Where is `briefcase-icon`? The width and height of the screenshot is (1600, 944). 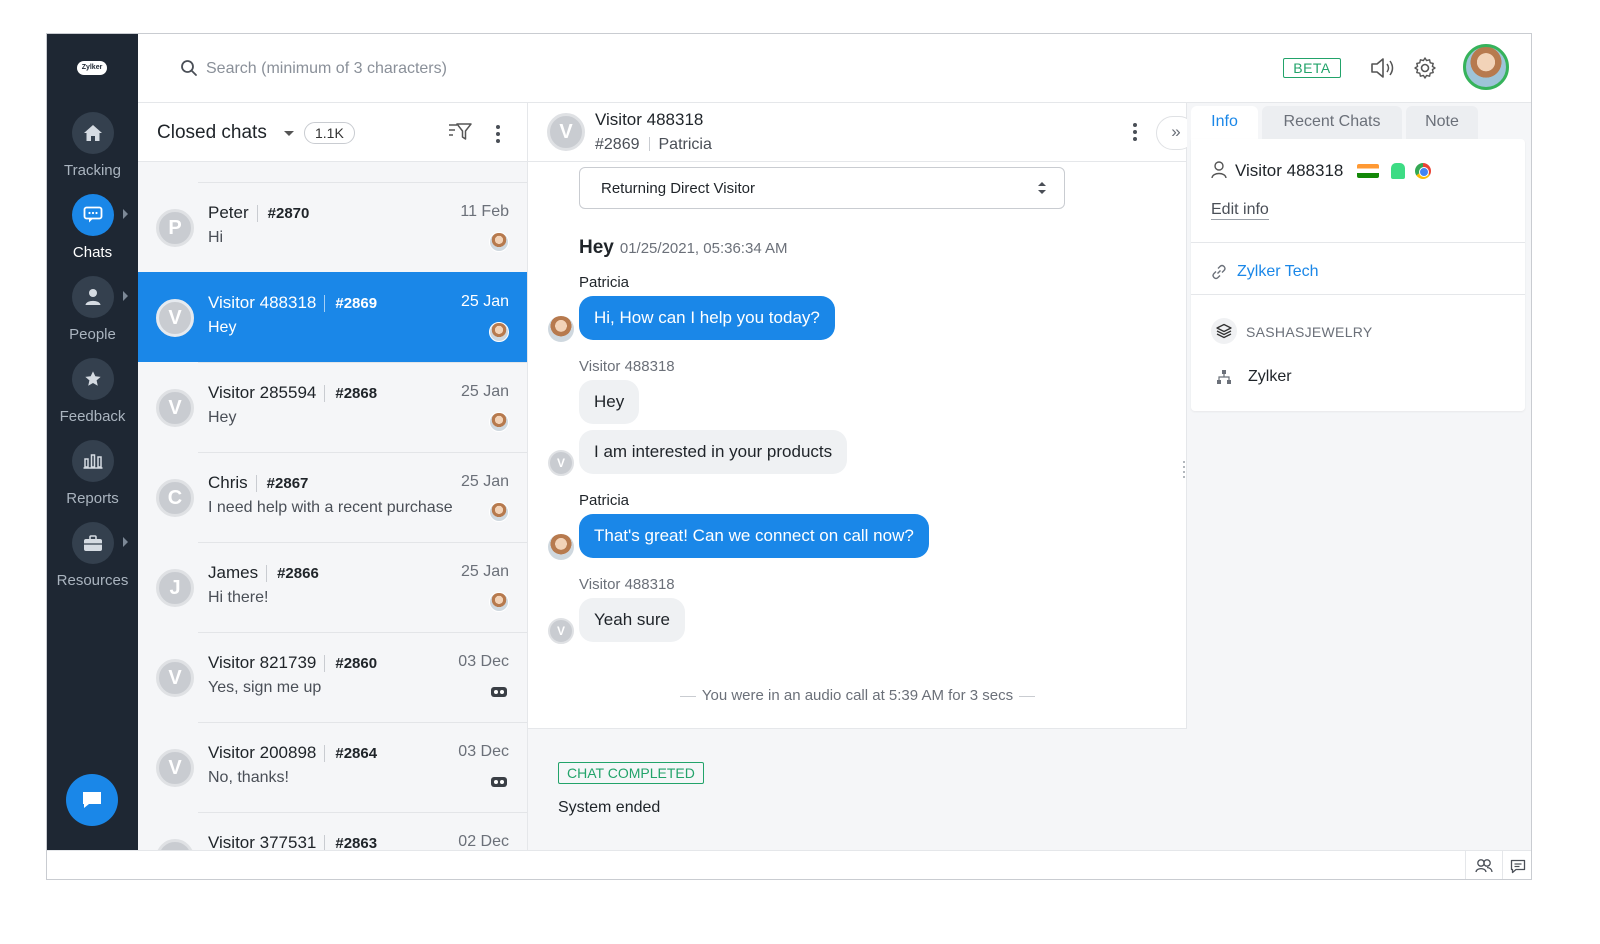
briefcase-icon is located at coordinates (92, 543).